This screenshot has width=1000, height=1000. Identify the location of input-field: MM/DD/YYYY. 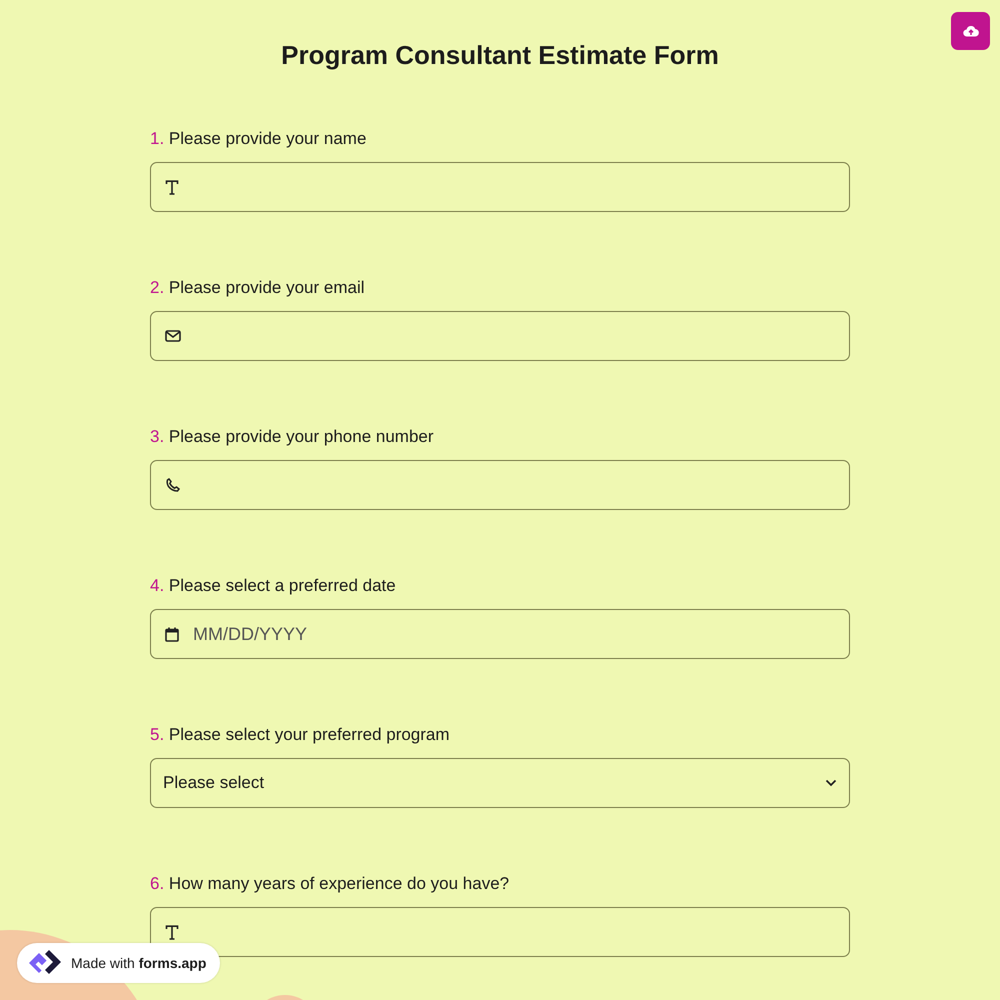
(500, 634).